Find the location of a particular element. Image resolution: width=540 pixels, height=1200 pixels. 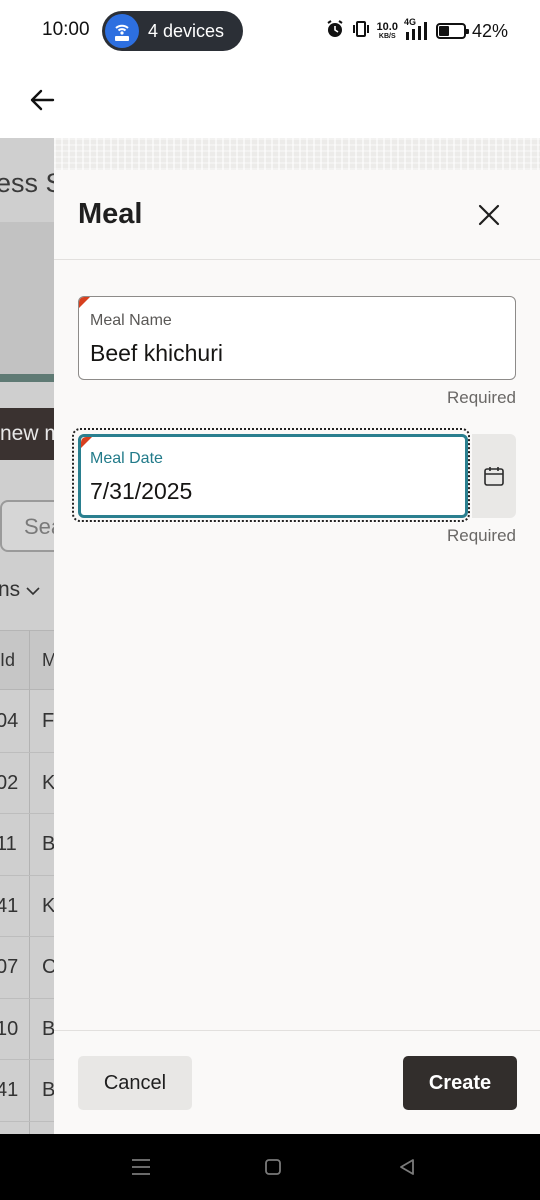

net-speed-value: 10.0 is located at coordinates (387, 26).